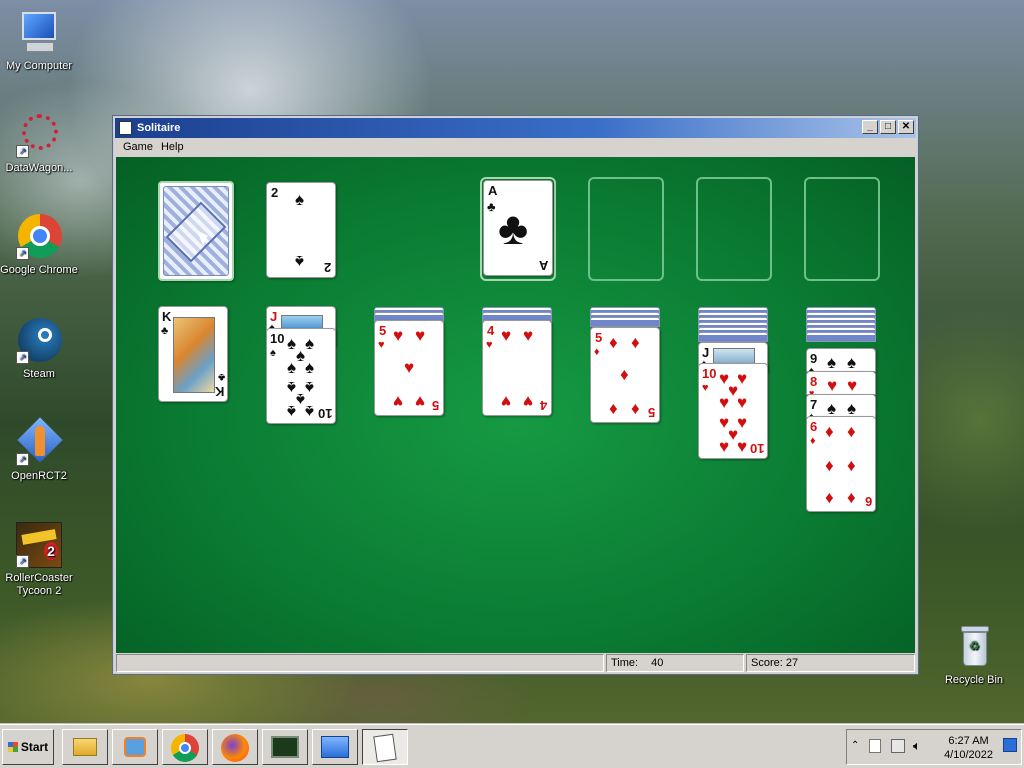 This screenshot has width=1024, height=768. I want to click on recycle-arrows-icon: ♻, so click(974, 646).